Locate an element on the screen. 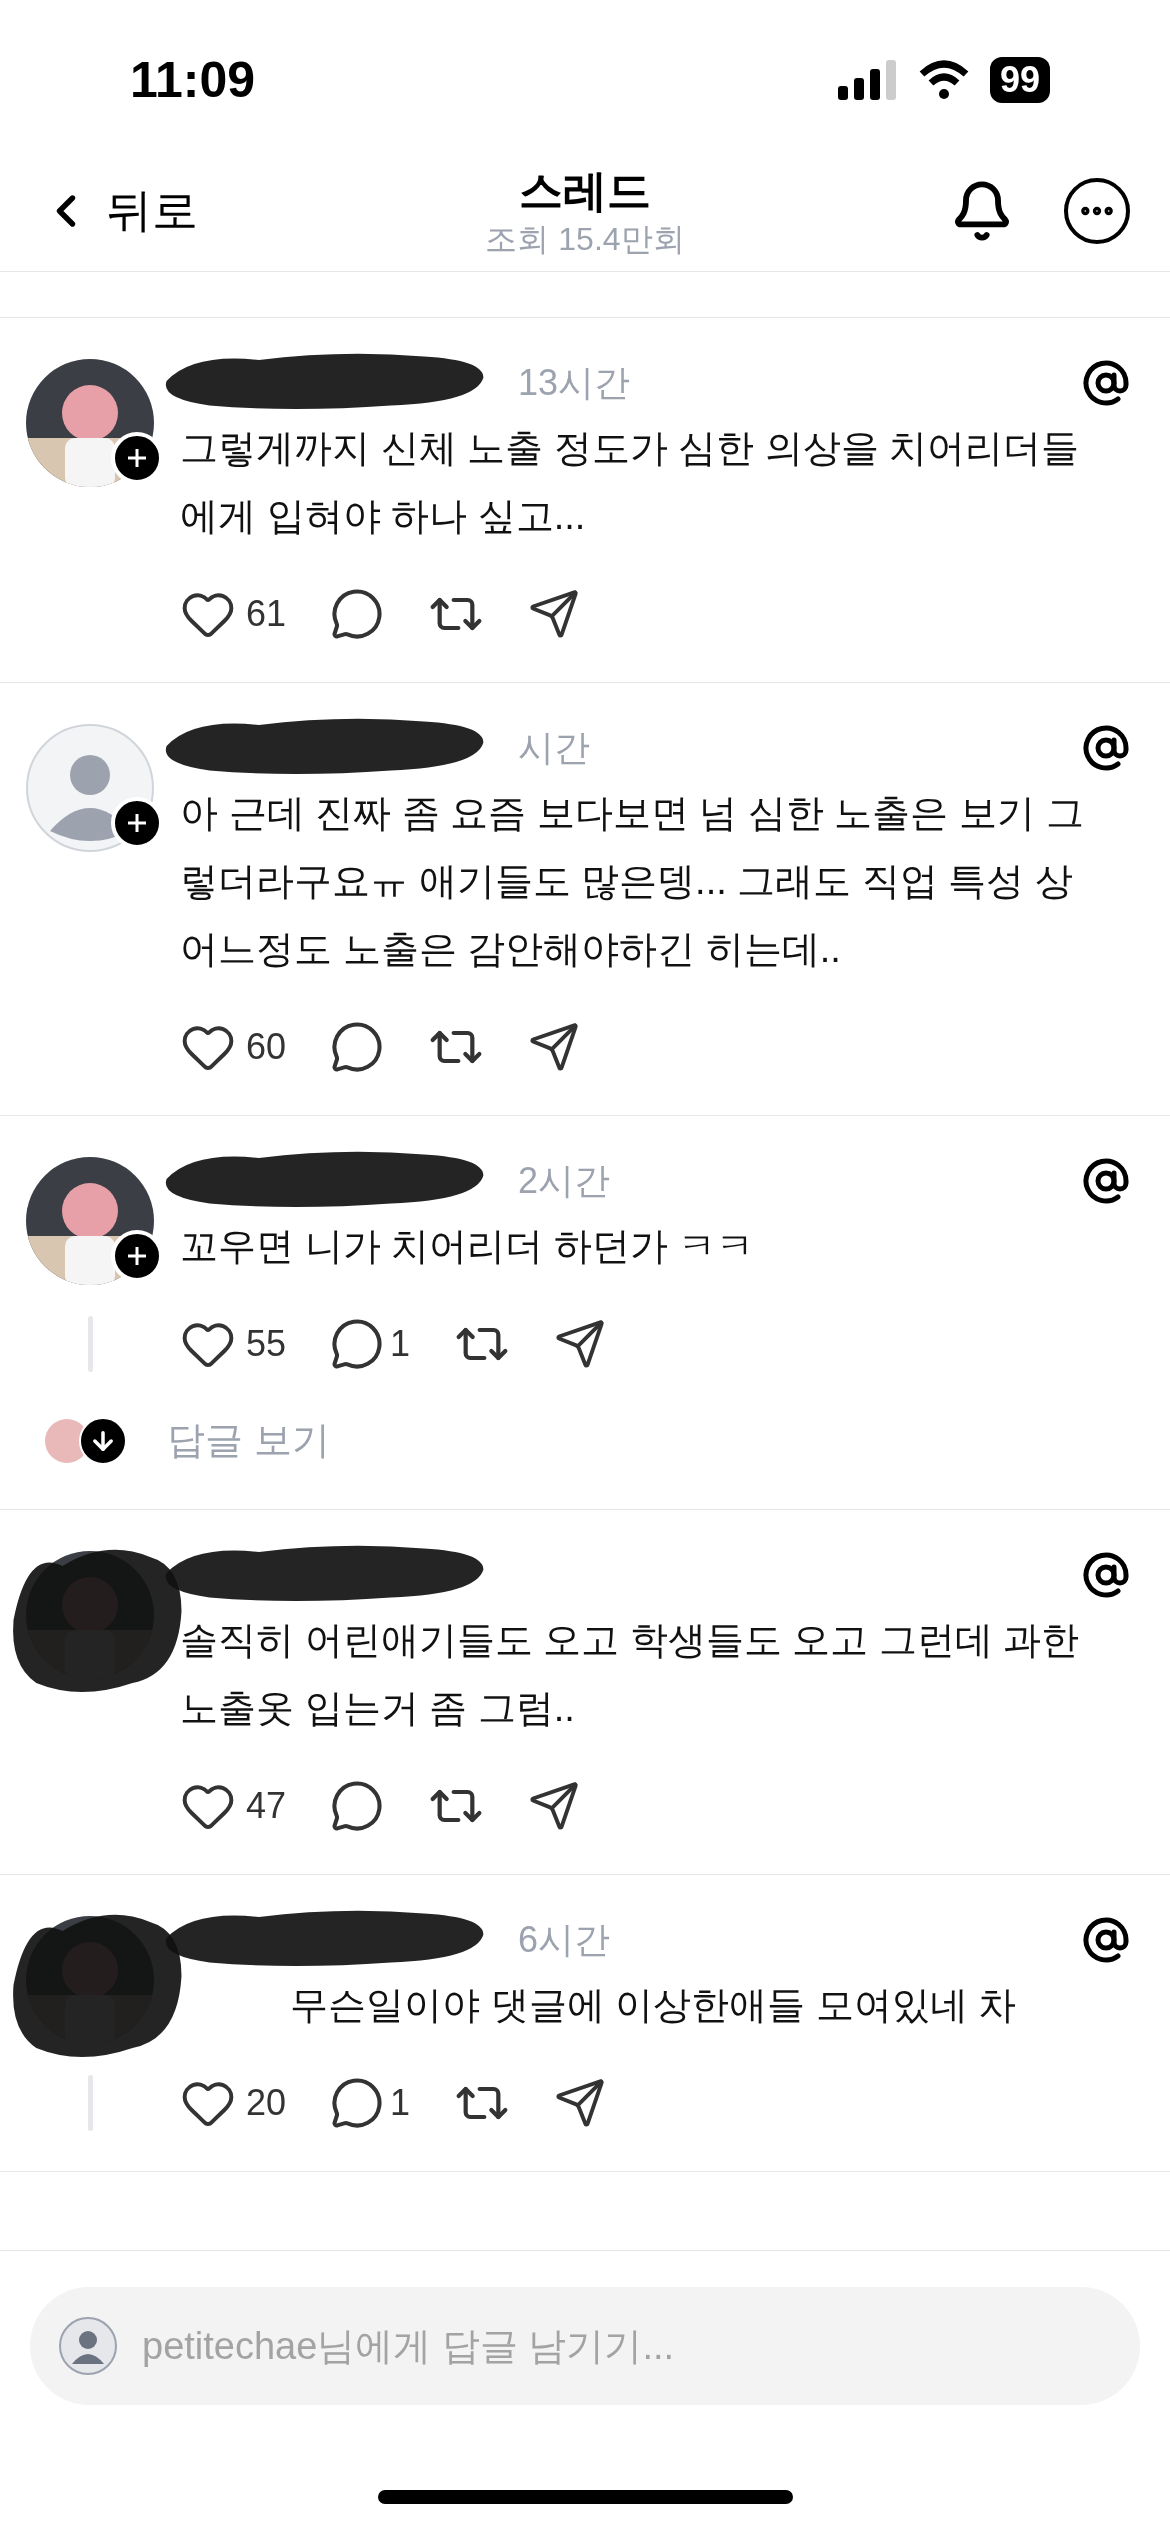 The height and width of the screenshot is (2532, 1170). user-avatar-icon is located at coordinates (88, 2346).